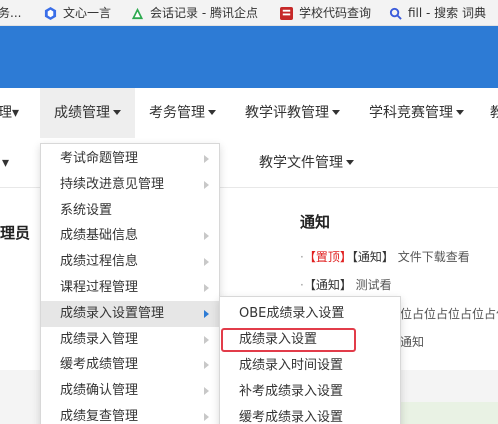 The image size is (498, 424). I want to click on admin-title: 理员, so click(15, 233).